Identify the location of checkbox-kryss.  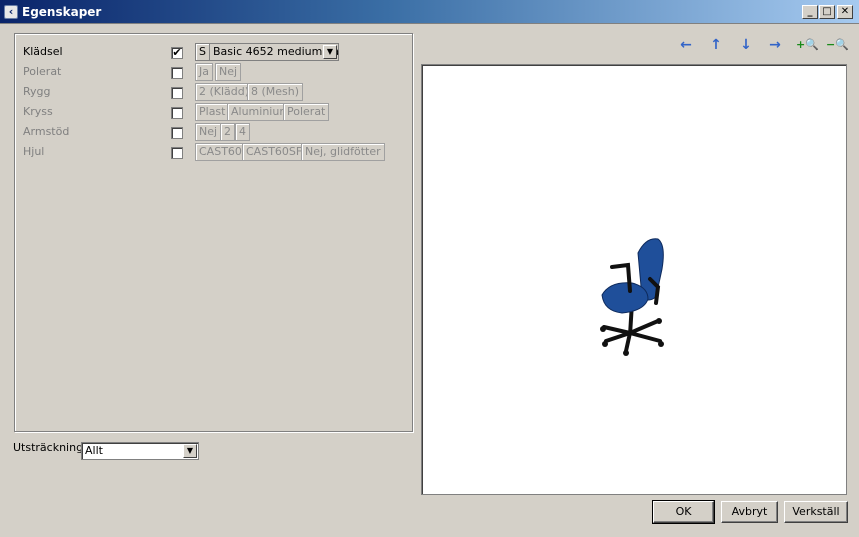
(177, 113).